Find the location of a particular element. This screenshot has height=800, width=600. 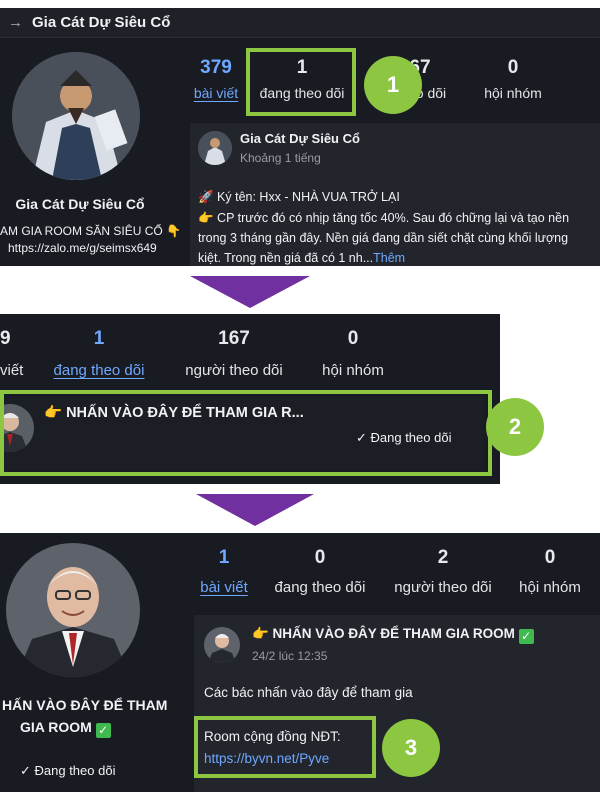

post-author-name: Gia Cát Dự Siêu Cổ is located at coordinates (300, 138).